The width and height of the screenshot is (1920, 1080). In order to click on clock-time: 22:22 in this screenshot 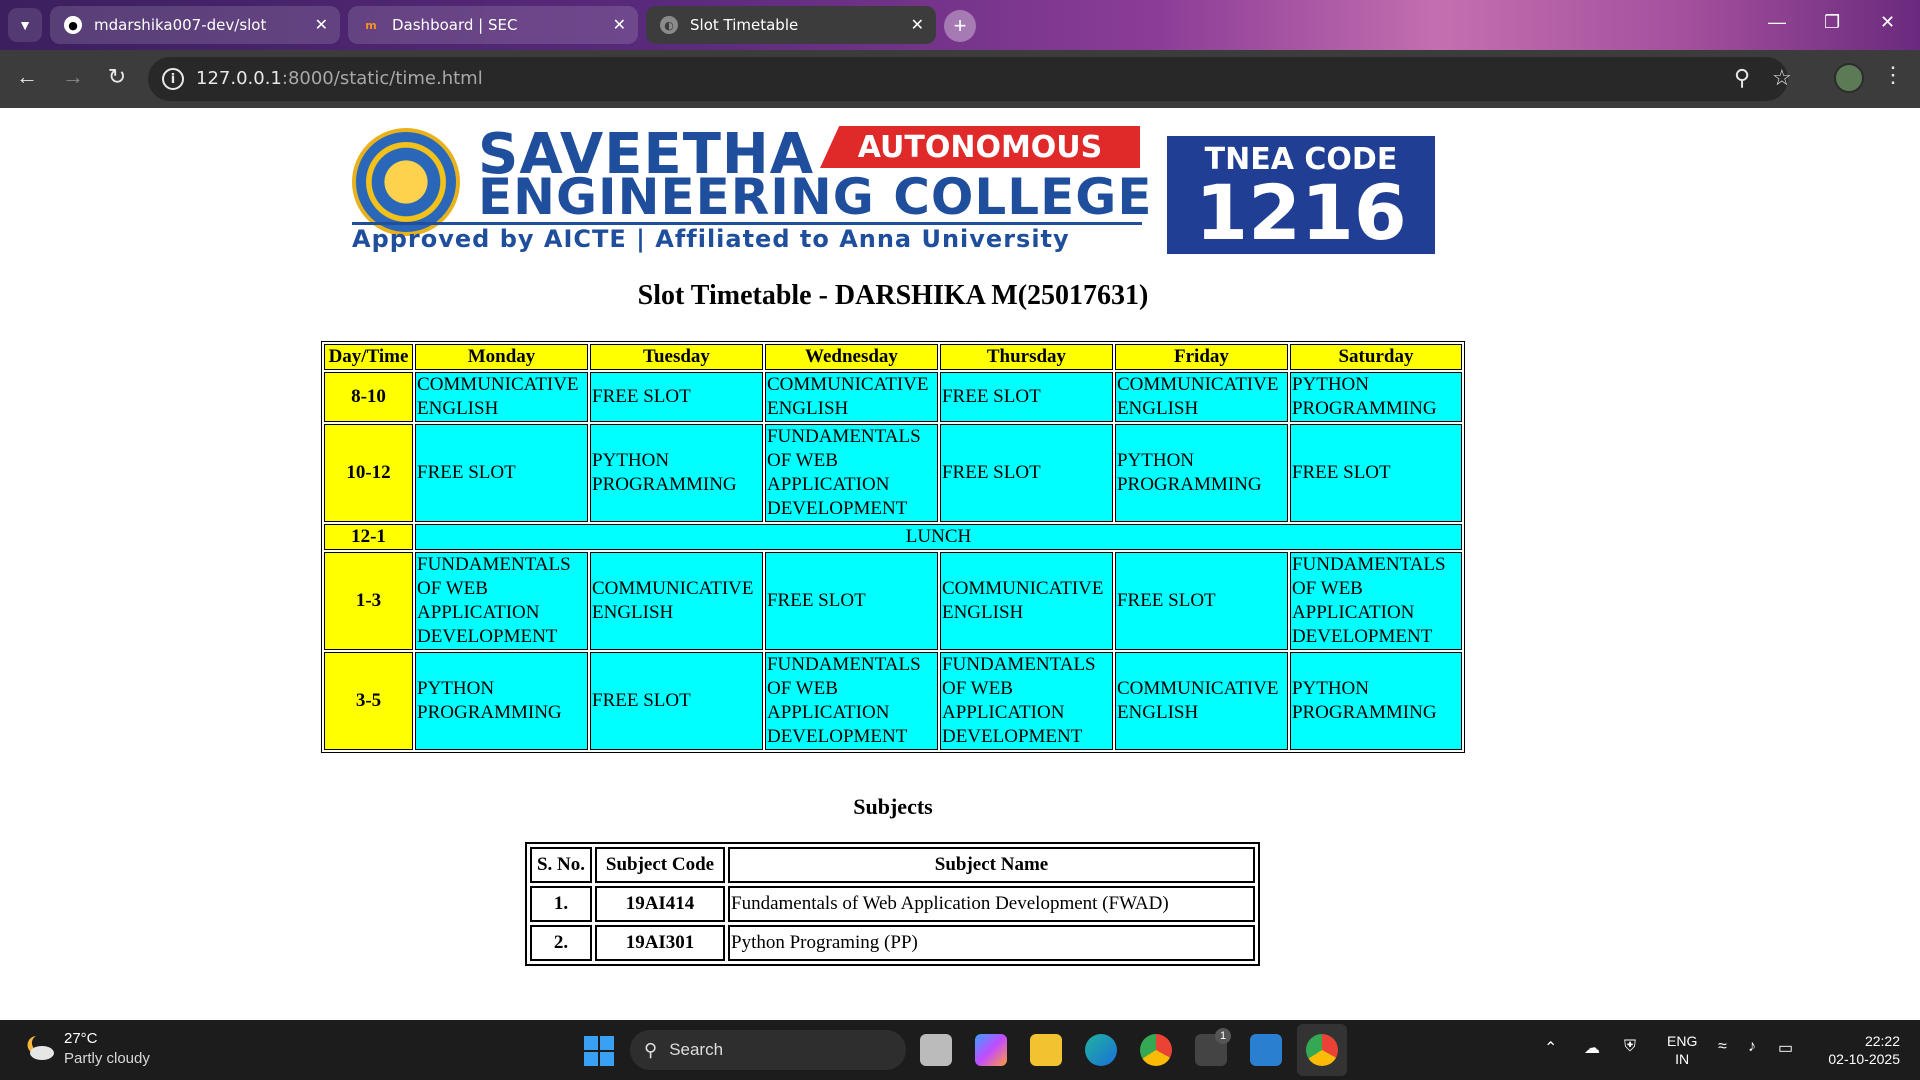, I will do `click(1882, 1041)`.